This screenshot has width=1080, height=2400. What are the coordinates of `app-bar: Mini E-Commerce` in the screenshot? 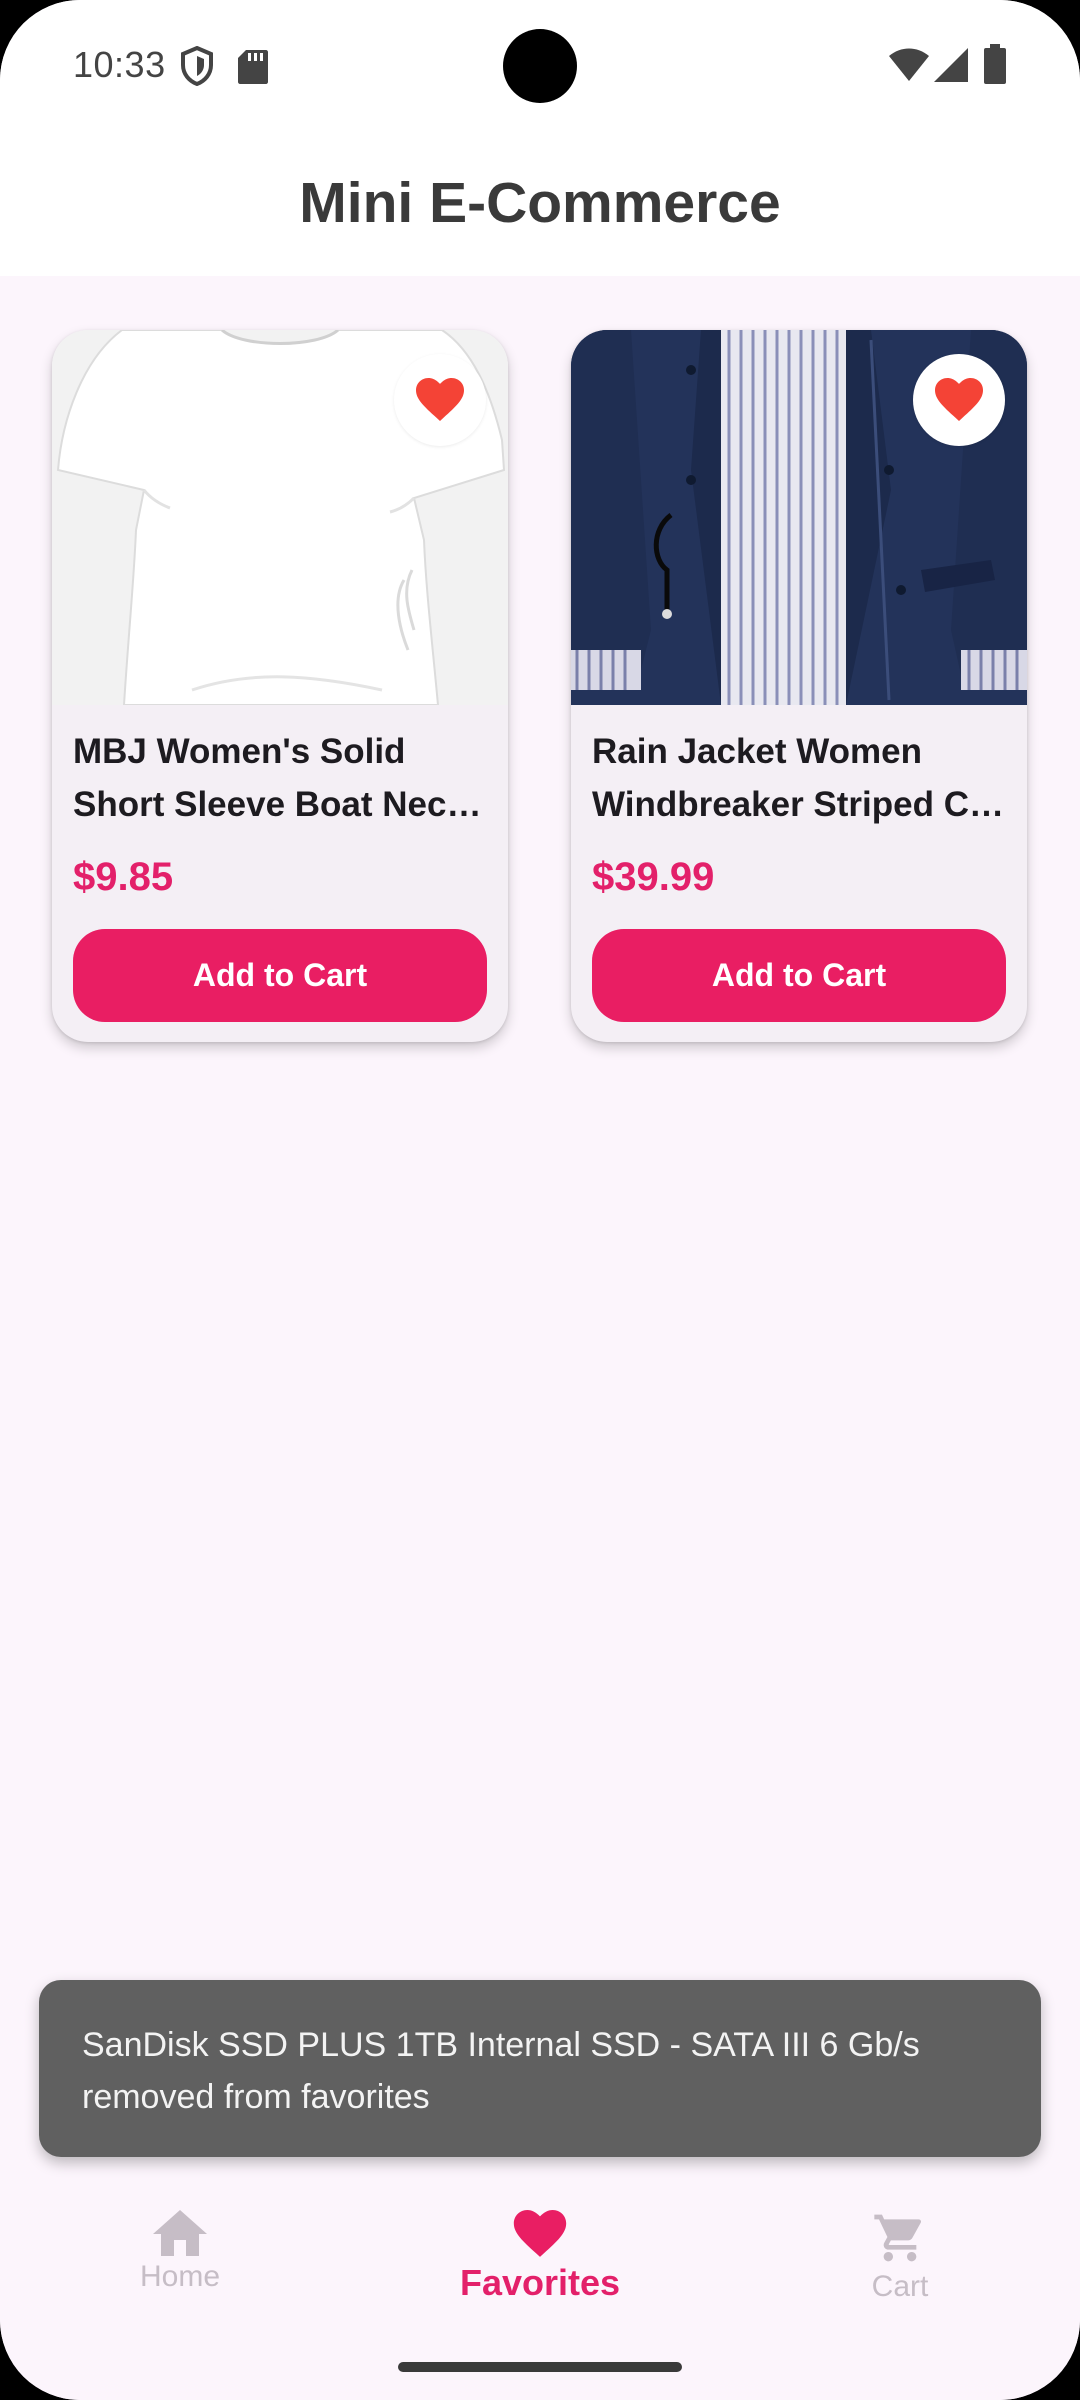 It's located at (540, 203).